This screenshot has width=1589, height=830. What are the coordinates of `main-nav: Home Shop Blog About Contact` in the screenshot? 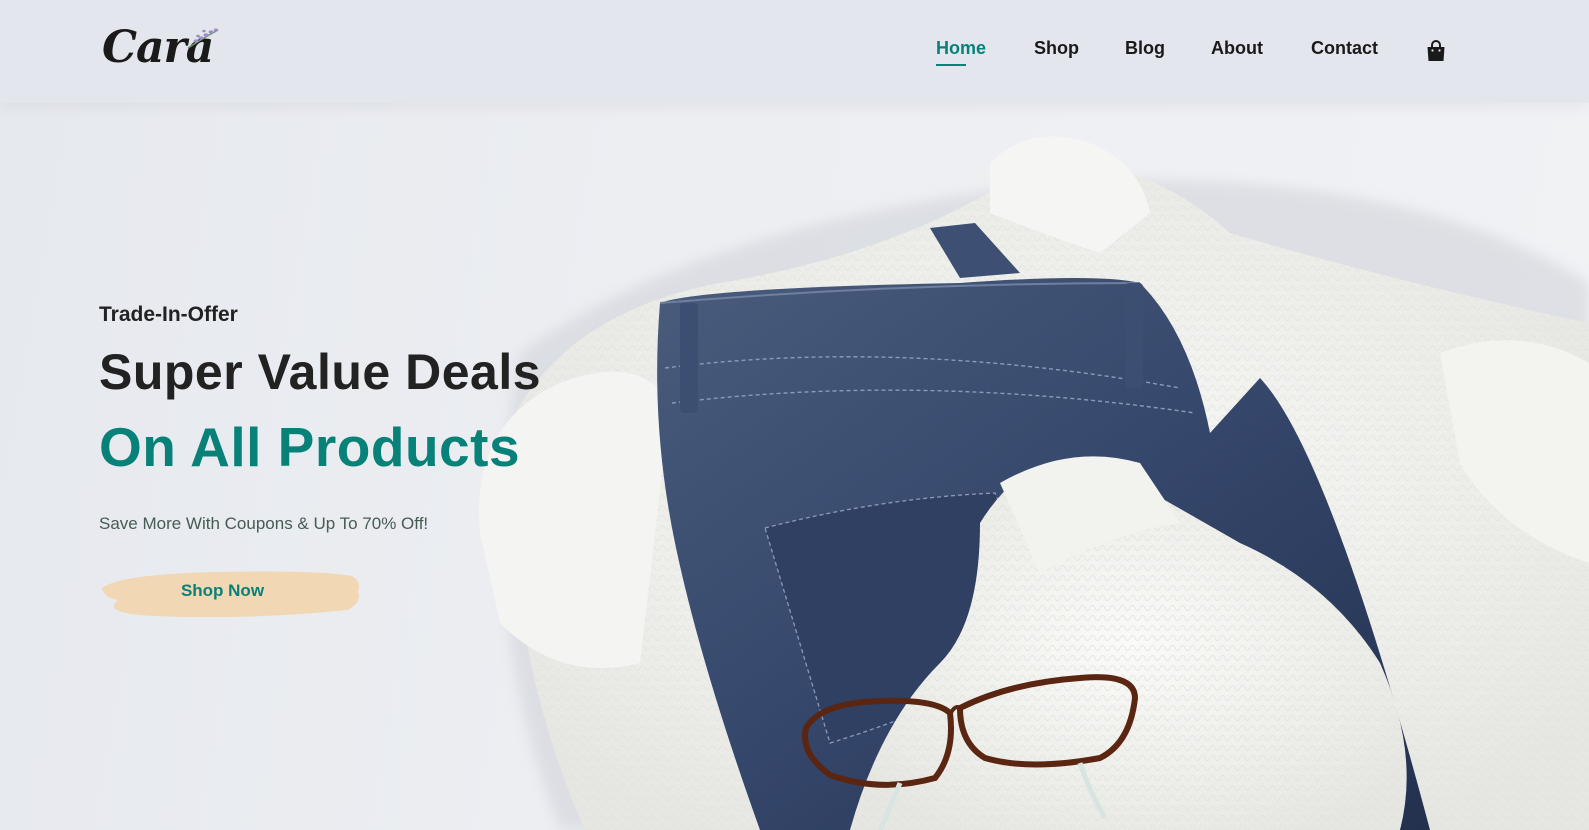 It's located at (794, 53).